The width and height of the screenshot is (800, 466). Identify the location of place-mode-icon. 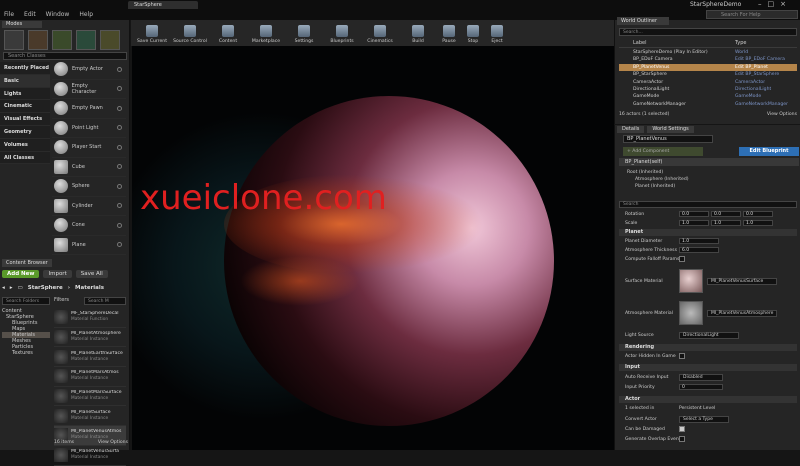
(14, 40).